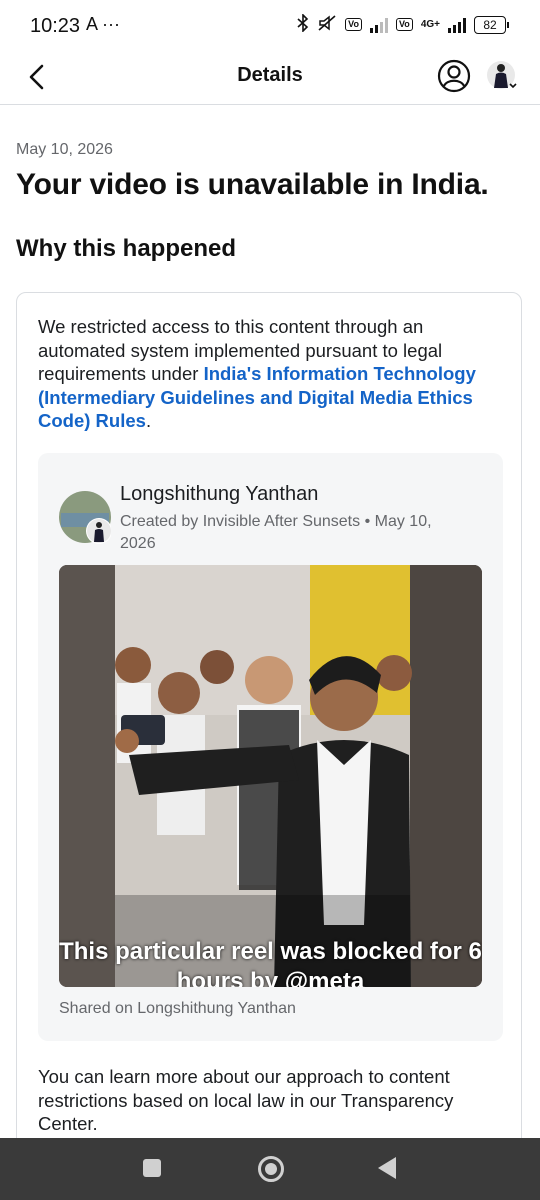 The image size is (540, 1200). What do you see at coordinates (177, 1008) in the screenshot?
I see `shared-on-label: Shared on Longshithung Yanthan` at bounding box center [177, 1008].